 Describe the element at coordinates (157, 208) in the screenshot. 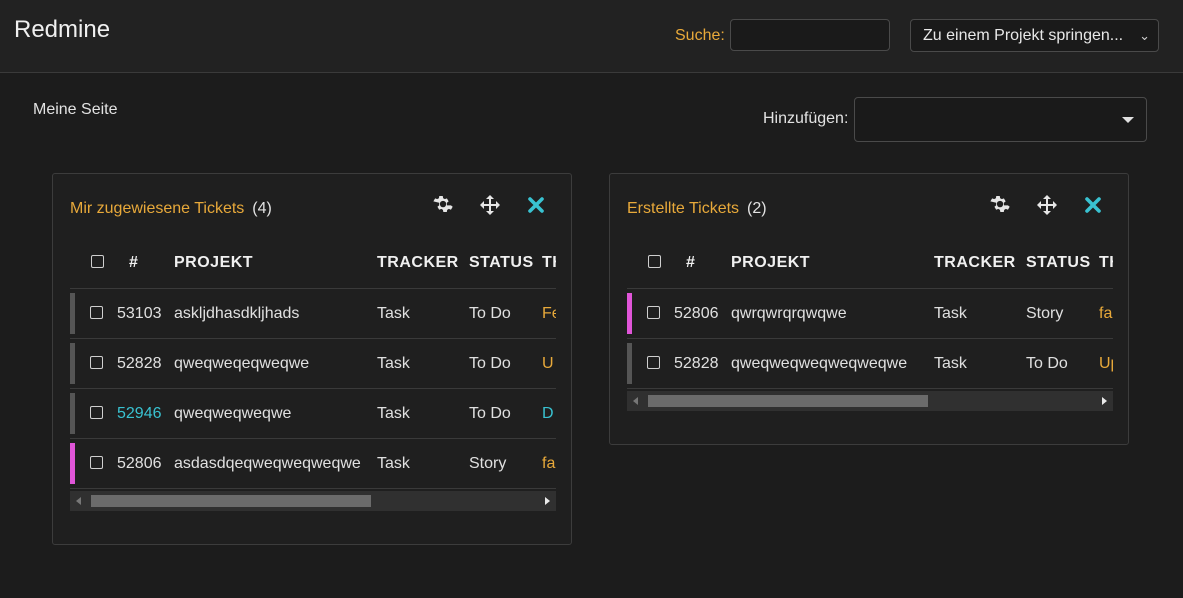

I see `block-title-text: Mir zugewiesene Tickets` at that location.